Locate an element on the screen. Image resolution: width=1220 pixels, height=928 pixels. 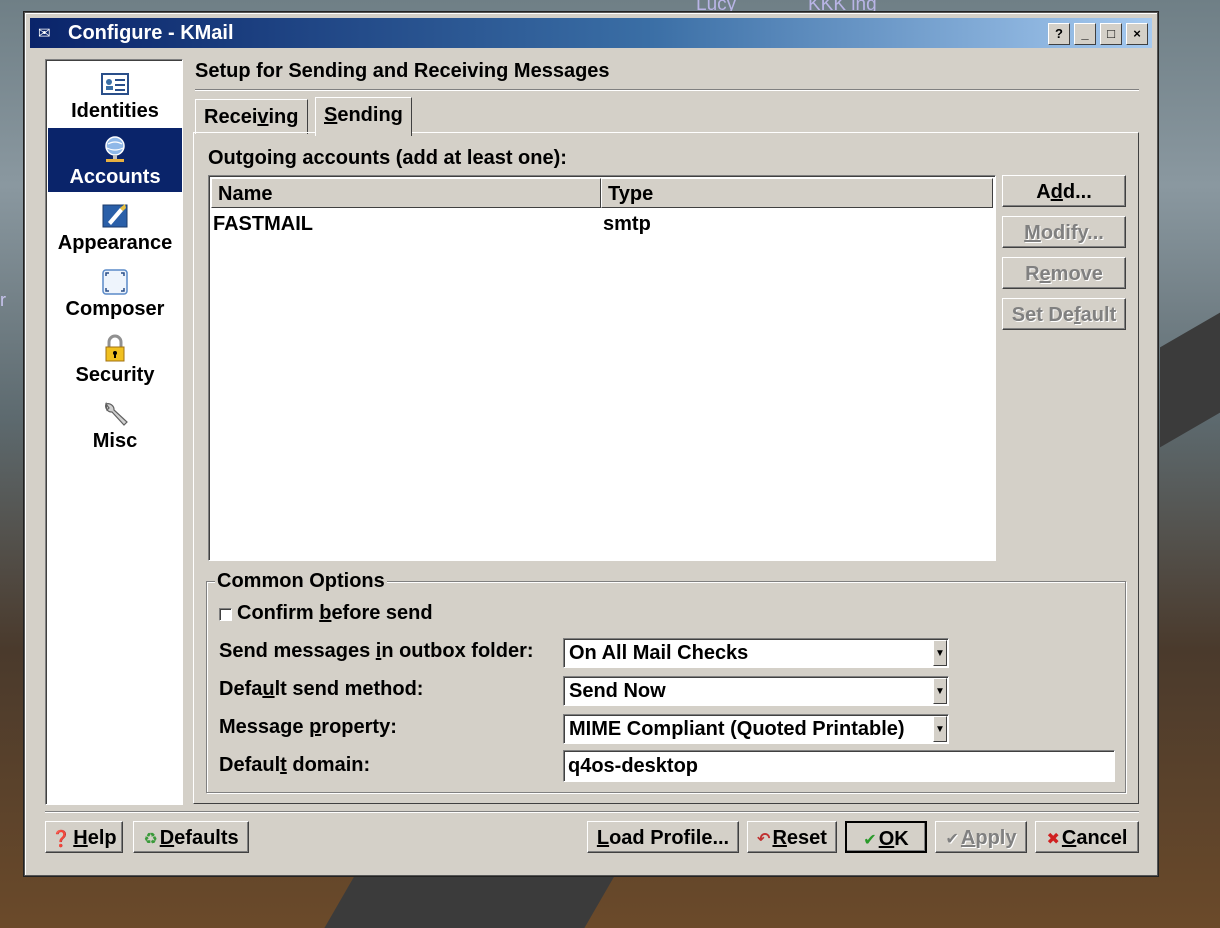
sidebar-item-label: Accounts is located at coordinates (115, 177).